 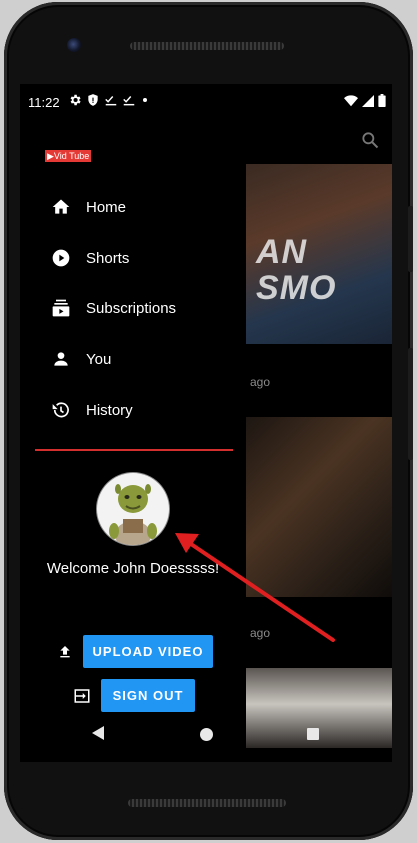 What do you see at coordinates (99, 359) in the screenshot?
I see `drawer-item-label: You` at bounding box center [99, 359].